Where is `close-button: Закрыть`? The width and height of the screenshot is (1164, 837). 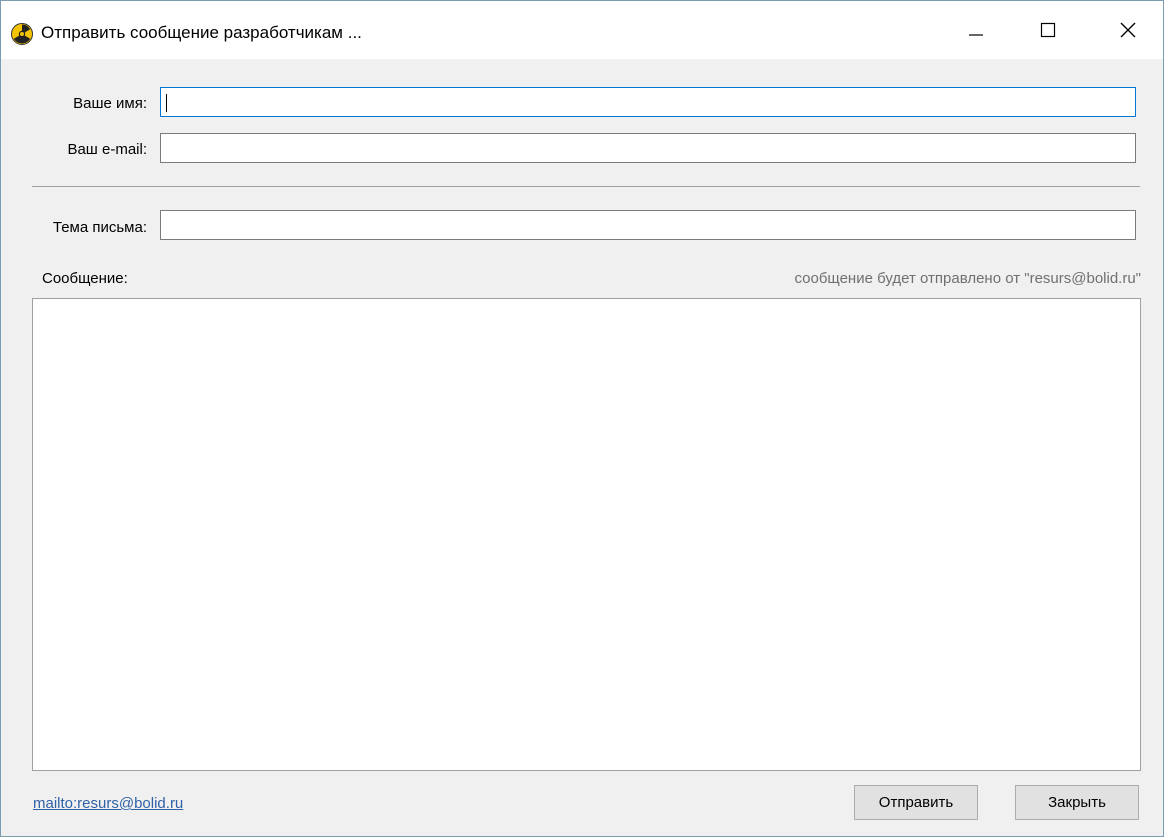
close-button: Закрыть is located at coordinates (1077, 802).